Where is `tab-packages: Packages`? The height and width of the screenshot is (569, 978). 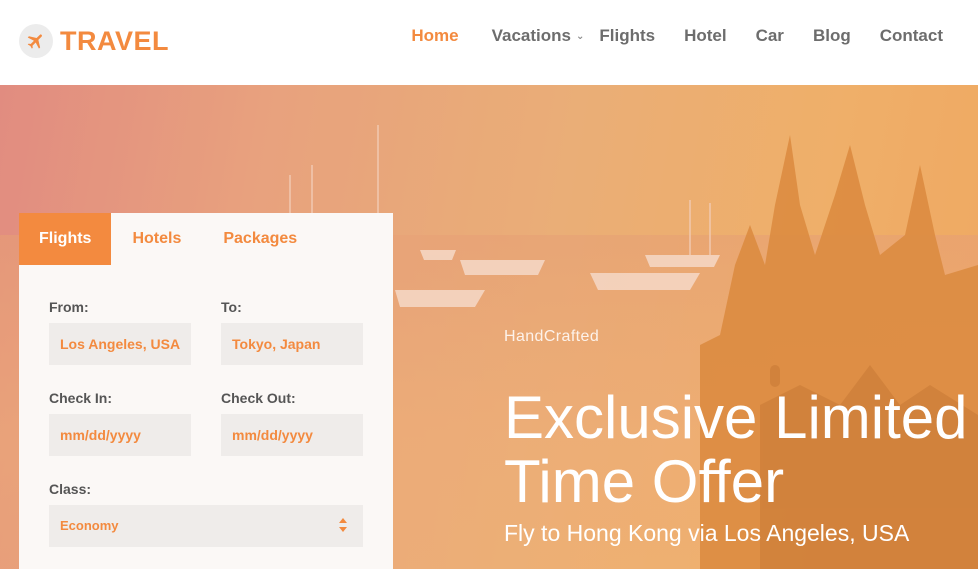 tab-packages: Packages is located at coordinates (260, 239).